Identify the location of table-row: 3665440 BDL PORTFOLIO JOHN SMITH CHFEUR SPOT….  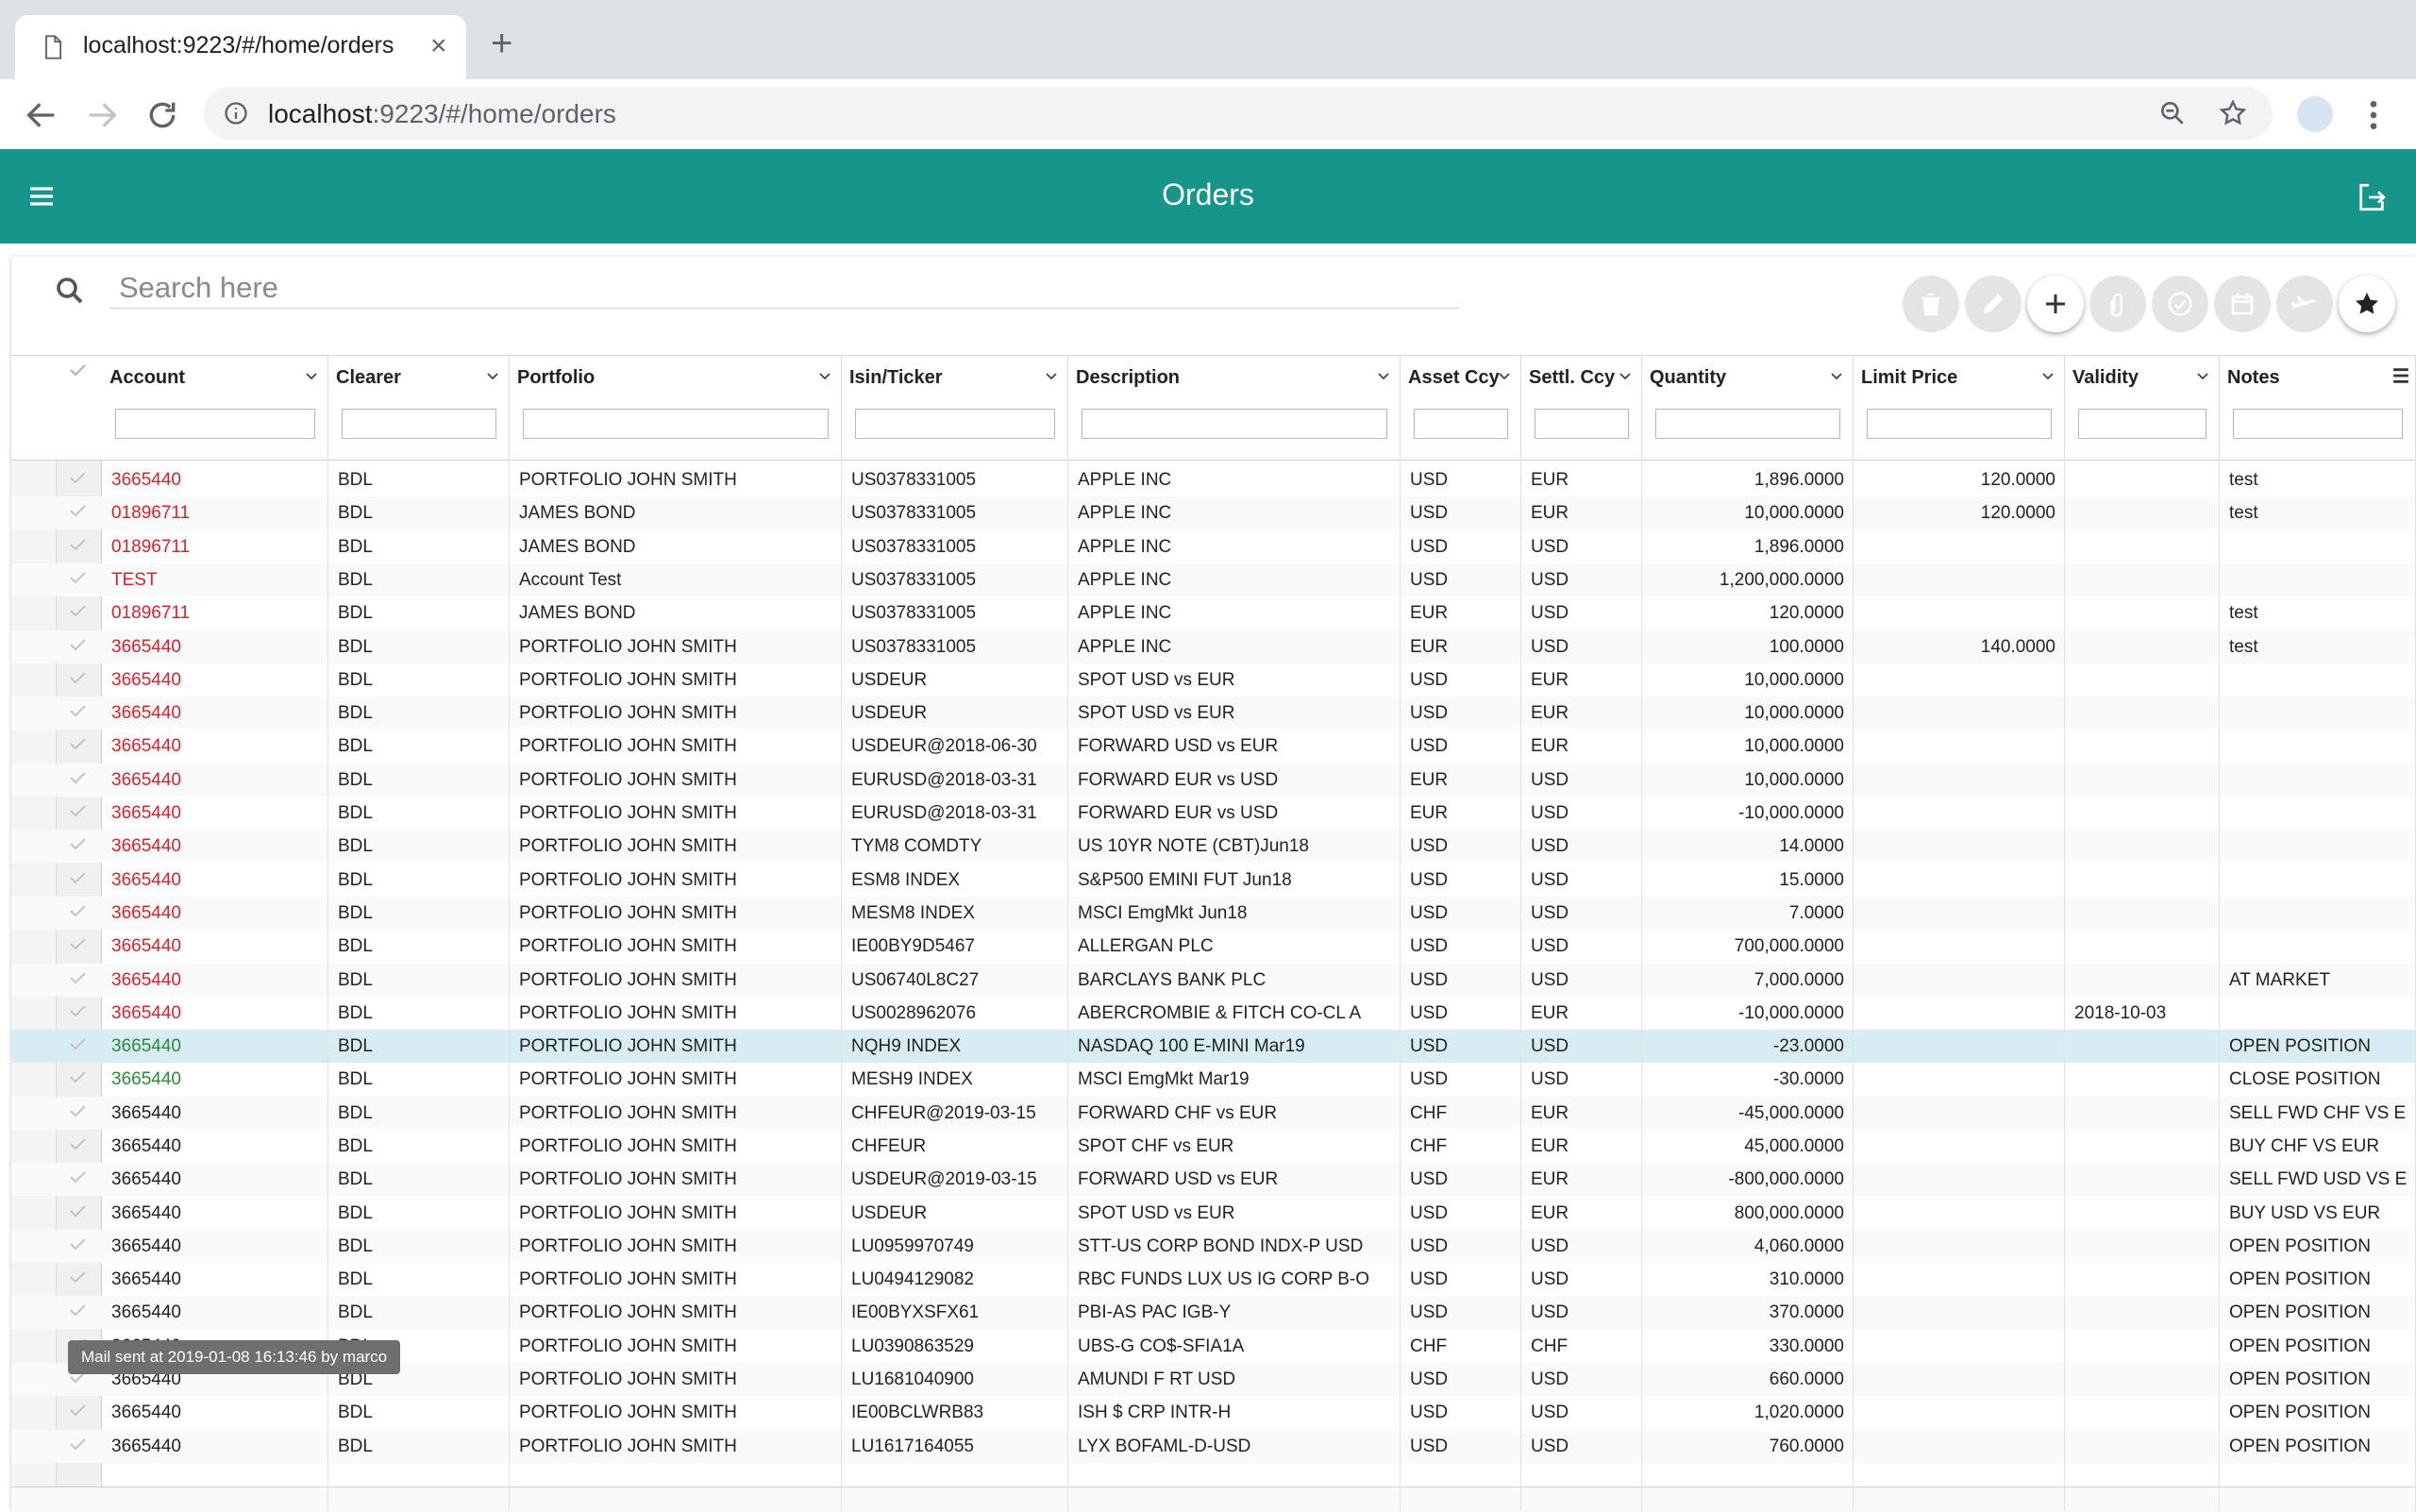
(1213, 1146).